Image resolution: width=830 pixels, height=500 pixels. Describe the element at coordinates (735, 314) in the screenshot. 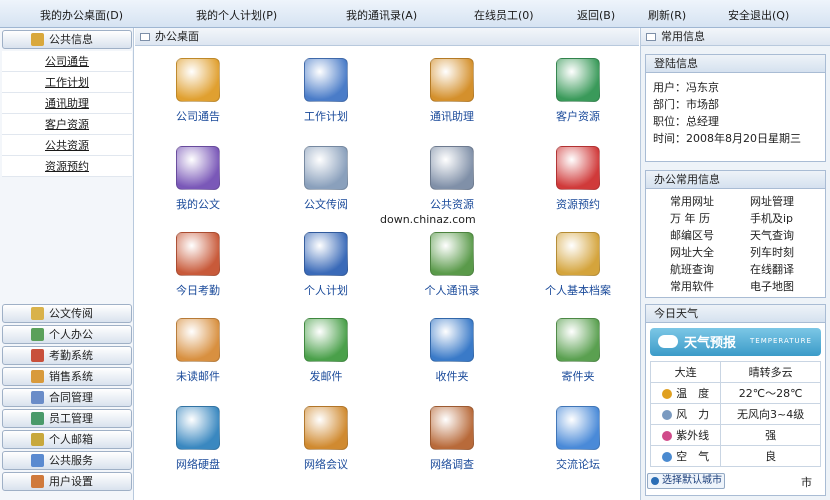

I see `weather-title: 今日天气` at that location.